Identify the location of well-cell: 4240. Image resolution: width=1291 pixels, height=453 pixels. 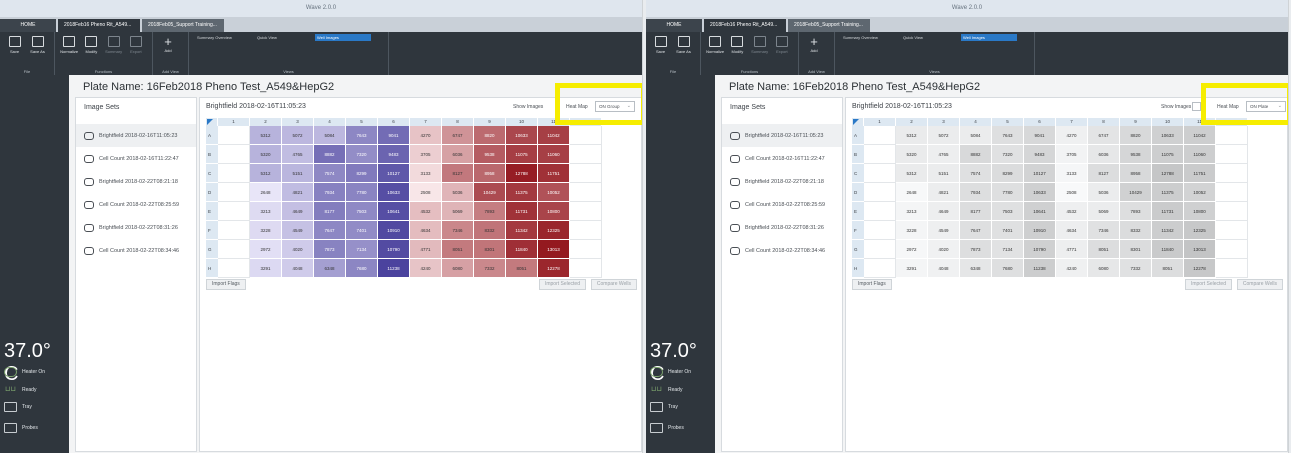
(1072, 268).